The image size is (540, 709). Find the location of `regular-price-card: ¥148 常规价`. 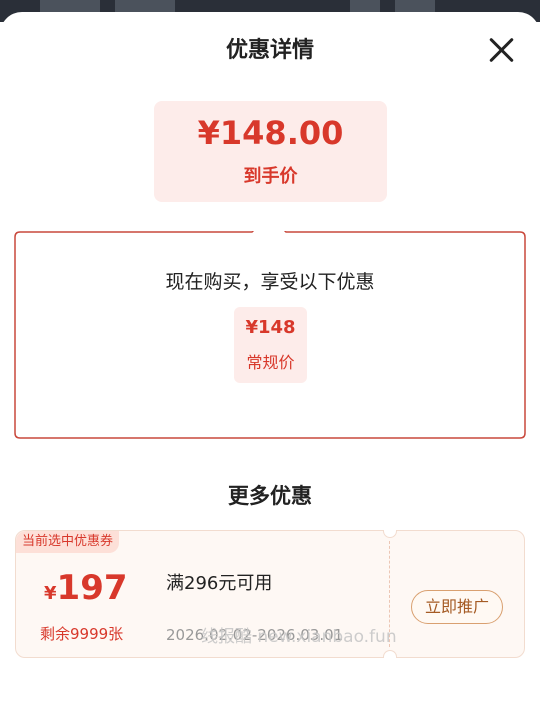

regular-price-card: ¥148 常规价 is located at coordinates (270, 345).